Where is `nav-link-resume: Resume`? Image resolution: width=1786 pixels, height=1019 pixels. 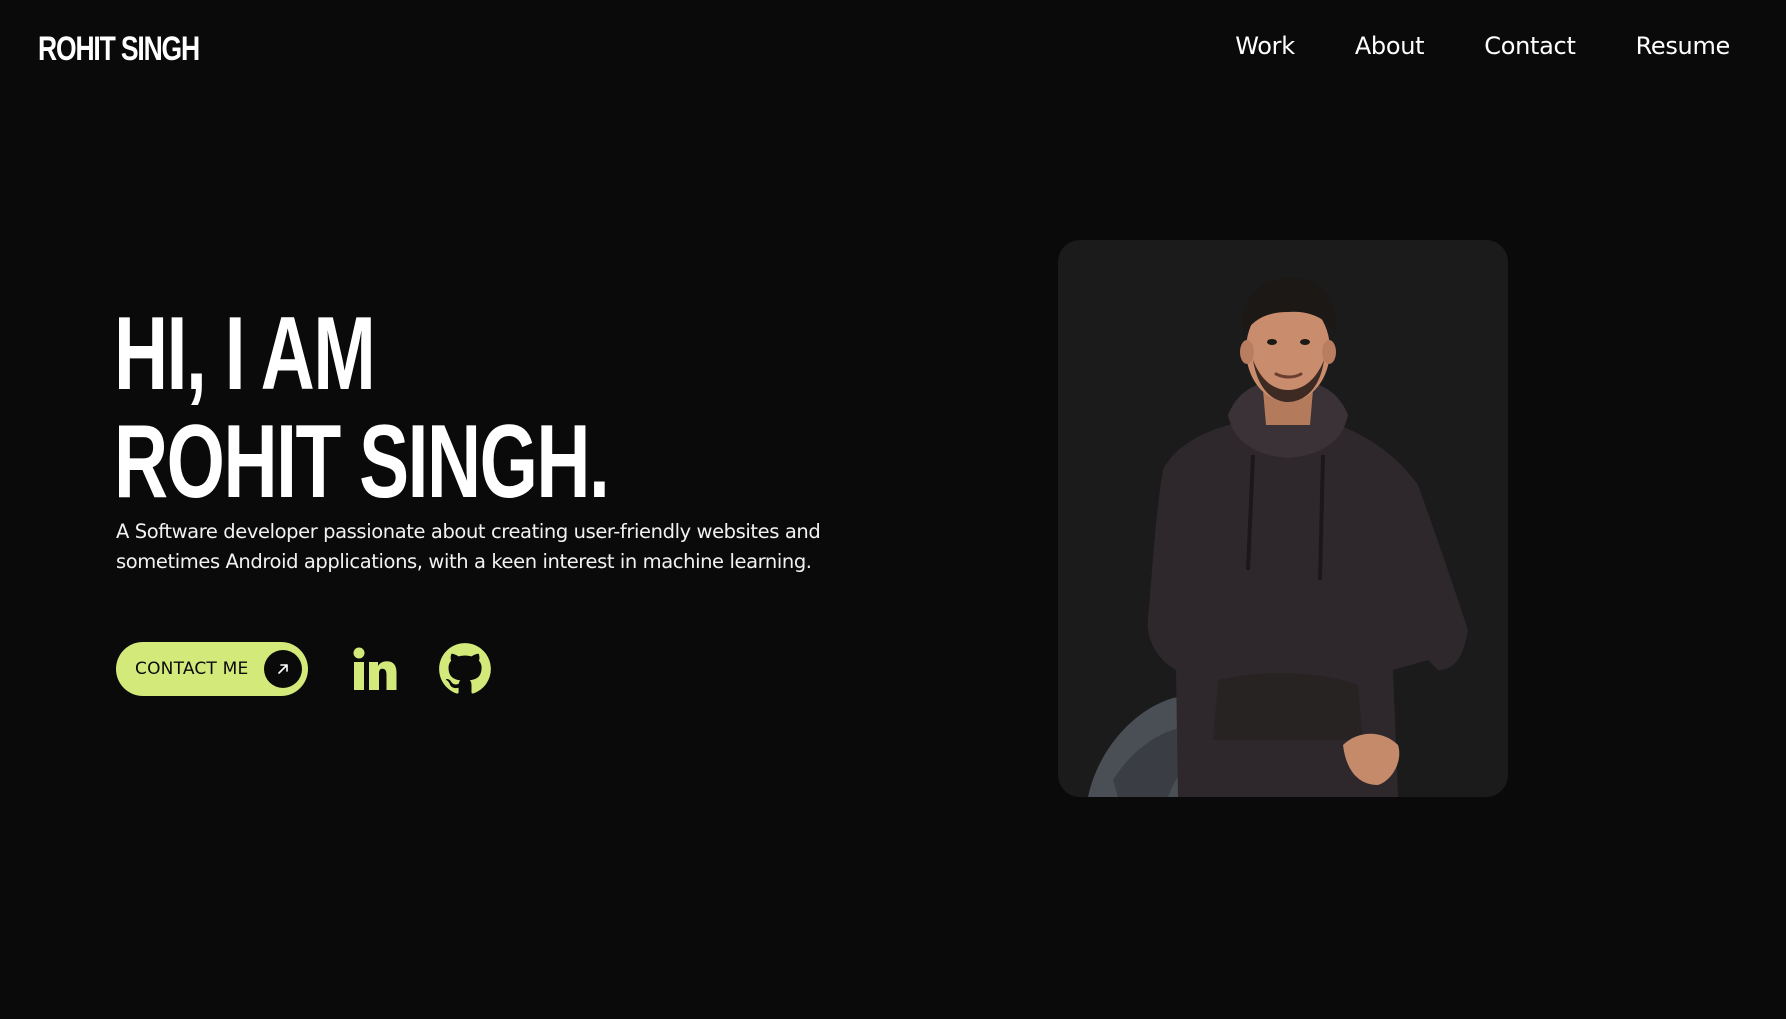 nav-link-resume: Resume is located at coordinates (1683, 46).